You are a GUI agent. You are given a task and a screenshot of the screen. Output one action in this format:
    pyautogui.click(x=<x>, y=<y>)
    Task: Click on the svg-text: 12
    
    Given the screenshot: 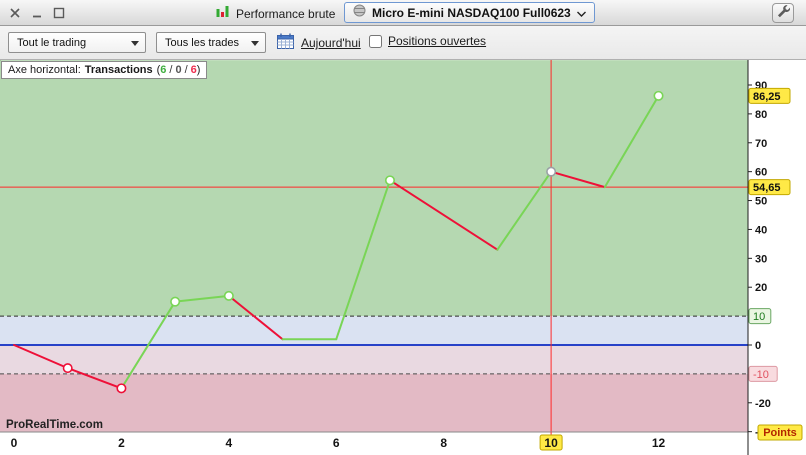 What is the action you would take?
    pyautogui.click(x=659, y=443)
    